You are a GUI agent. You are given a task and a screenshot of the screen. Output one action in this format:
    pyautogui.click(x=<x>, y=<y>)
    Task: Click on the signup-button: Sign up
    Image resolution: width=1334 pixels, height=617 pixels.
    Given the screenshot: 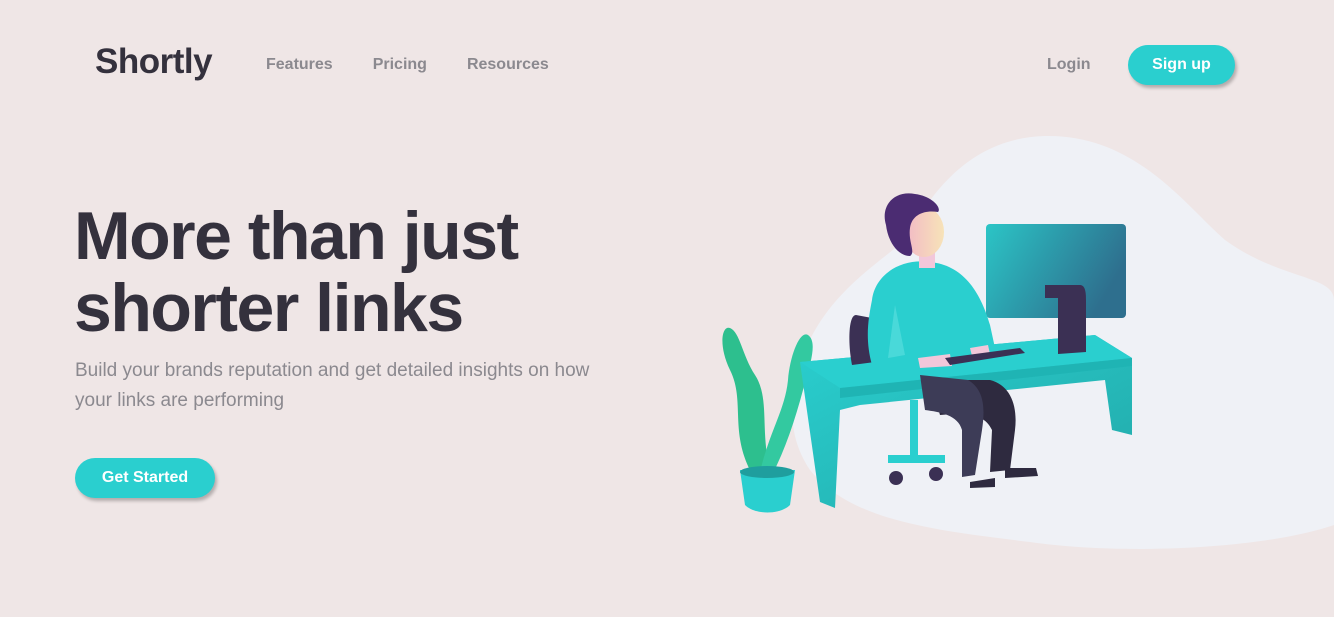 What is the action you would take?
    pyautogui.click(x=1181, y=65)
    